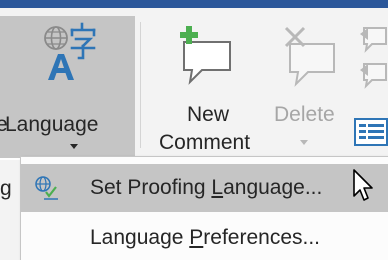 This screenshot has height=260, width=388. Describe the element at coordinates (194, 4) in the screenshot. I see `title-bar-strip` at that location.